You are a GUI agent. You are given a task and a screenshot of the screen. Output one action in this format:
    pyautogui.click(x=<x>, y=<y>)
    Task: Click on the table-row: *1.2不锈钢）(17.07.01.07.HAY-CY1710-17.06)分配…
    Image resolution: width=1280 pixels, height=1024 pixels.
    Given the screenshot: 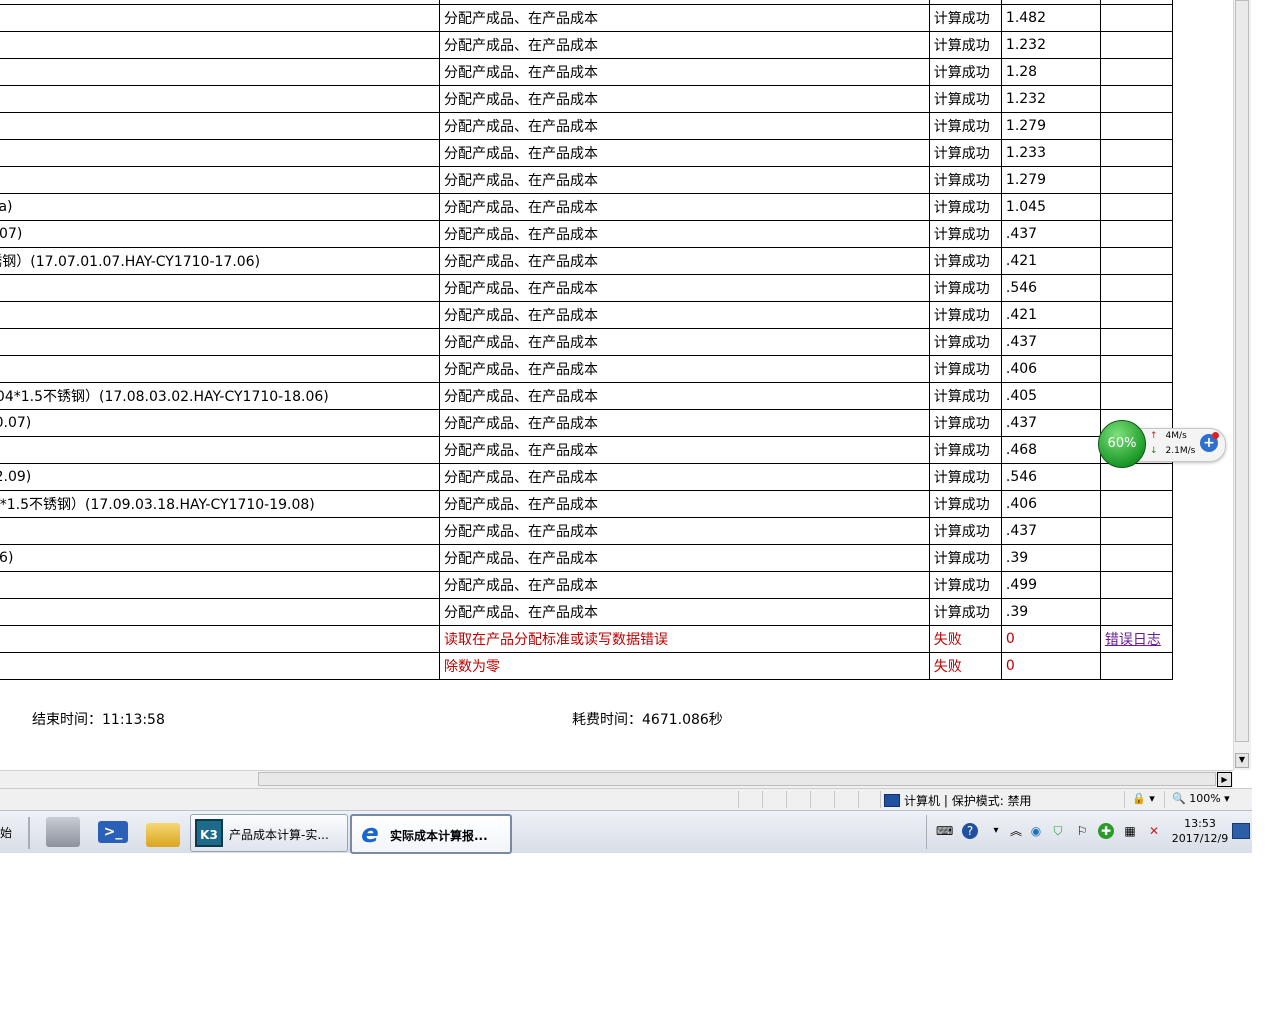 What is the action you would take?
    pyautogui.click(x=587, y=261)
    